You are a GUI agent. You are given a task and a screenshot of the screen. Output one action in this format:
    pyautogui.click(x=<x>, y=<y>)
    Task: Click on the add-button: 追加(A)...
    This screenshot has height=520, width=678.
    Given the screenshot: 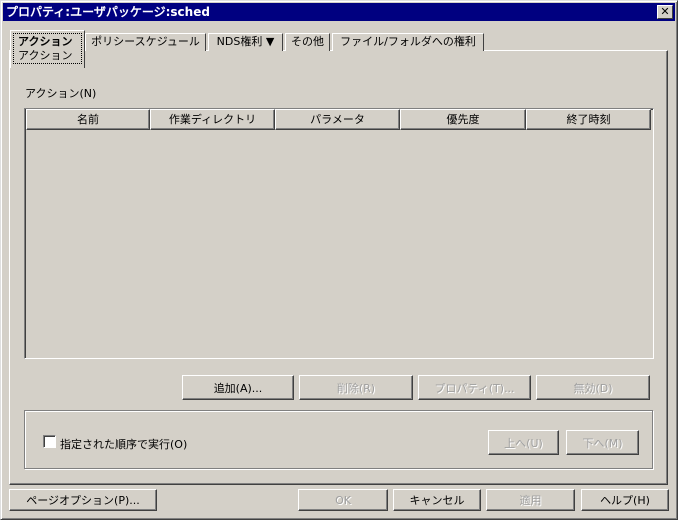 What is the action you would take?
    pyautogui.click(x=238, y=387)
    